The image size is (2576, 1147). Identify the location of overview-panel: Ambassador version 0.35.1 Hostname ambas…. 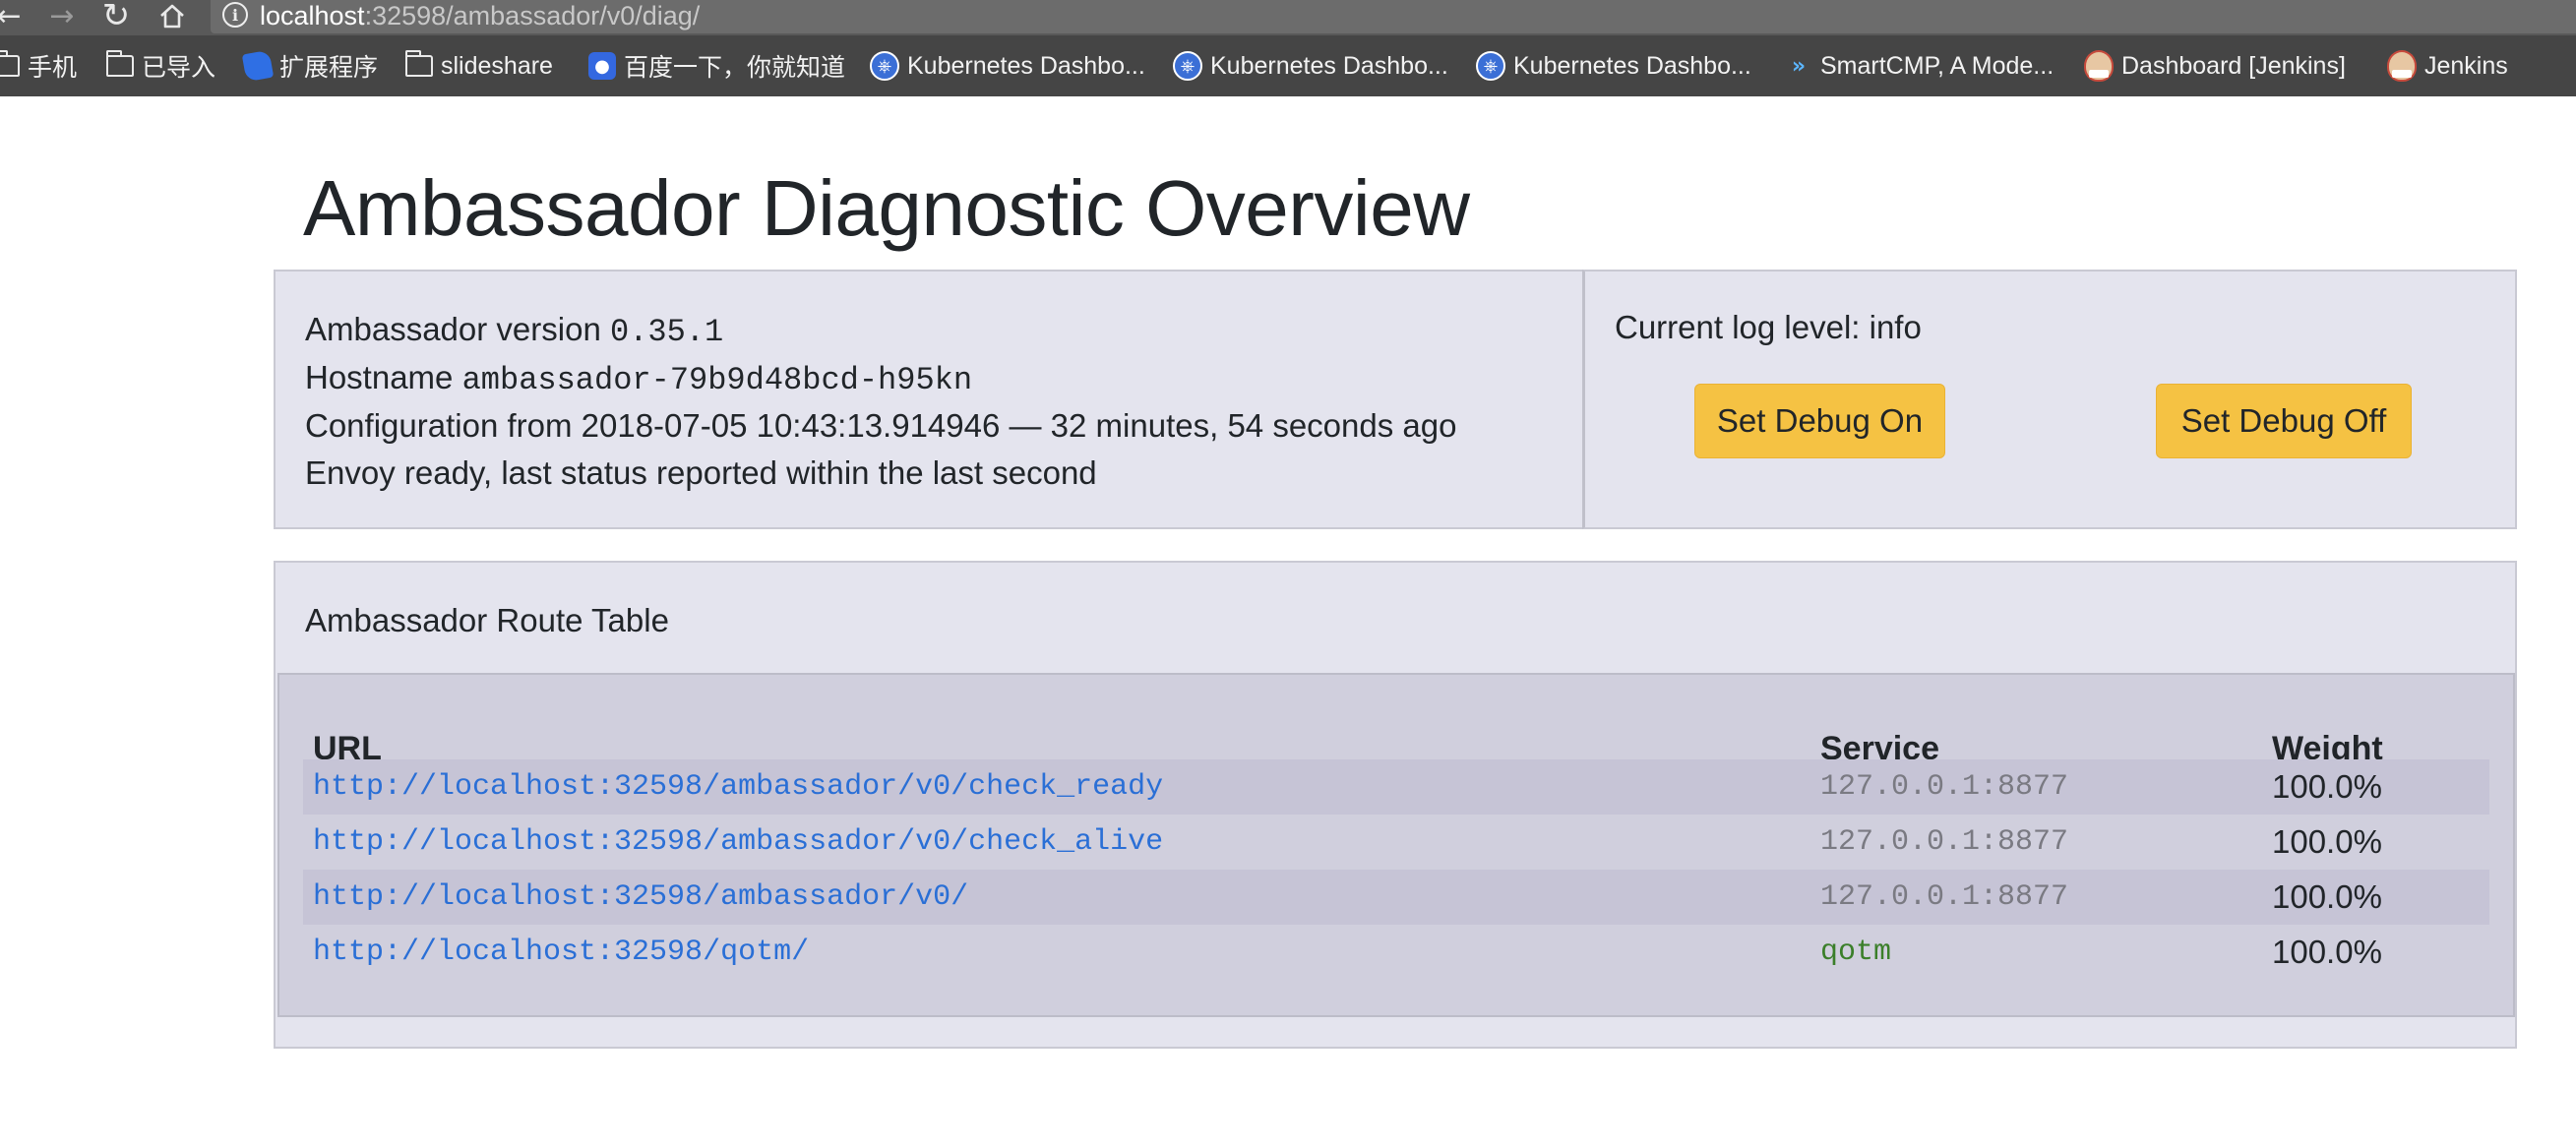
(929, 399).